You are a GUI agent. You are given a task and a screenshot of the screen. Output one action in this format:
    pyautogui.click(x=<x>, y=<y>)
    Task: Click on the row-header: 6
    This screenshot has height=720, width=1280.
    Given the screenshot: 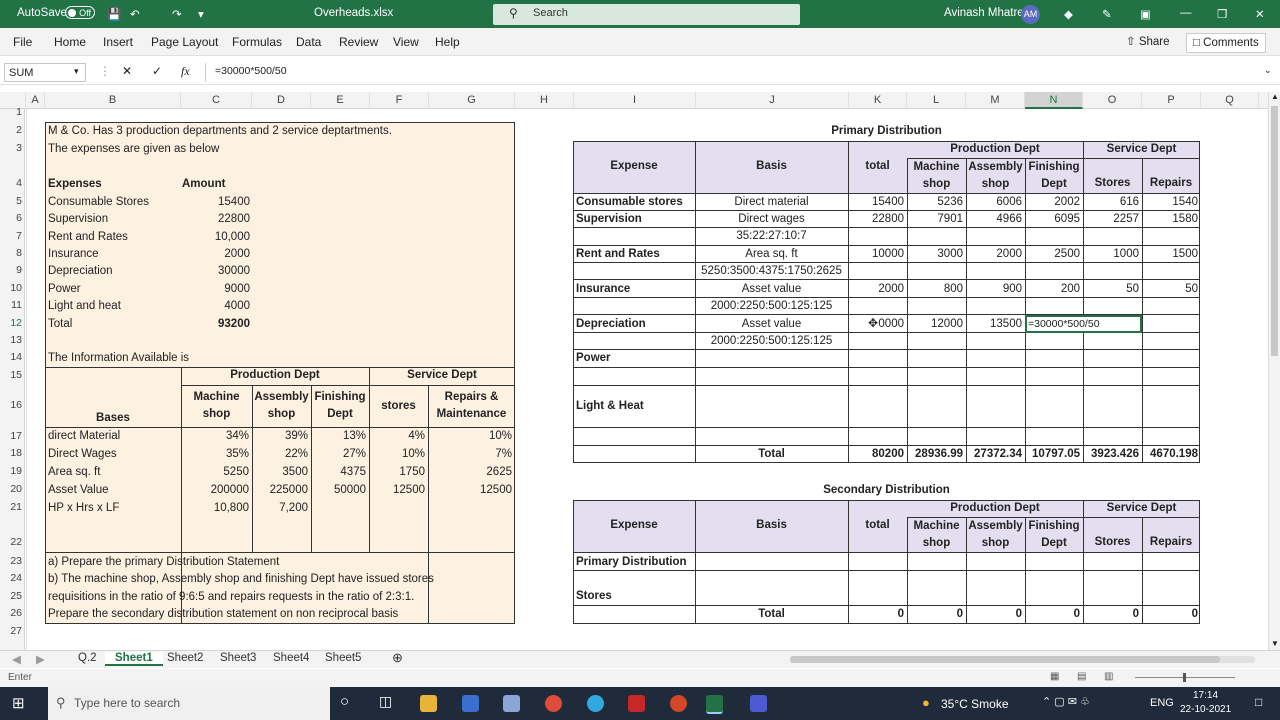 What is the action you would take?
    pyautogui.click(x=12, y=218)
    